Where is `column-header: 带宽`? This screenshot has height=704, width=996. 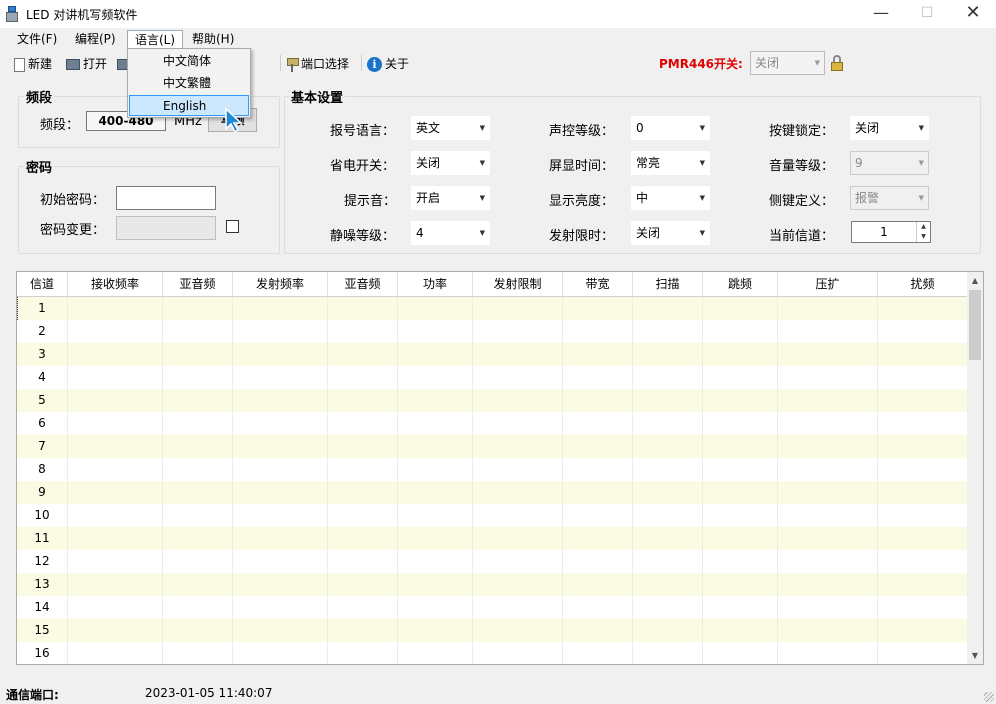 column-header: 带宽 is located at coordinates (598, 284).